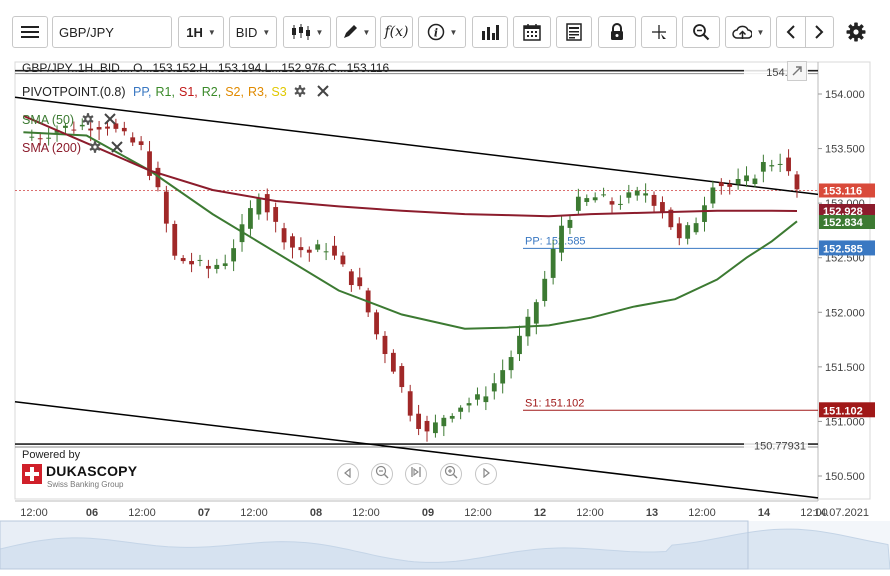 Image resolution: width=890 pixels, height=576 pixels. Describe the element at coordinates (48, 120) in the screenshot. I see `sma50-label: SMA (50)` at that location.